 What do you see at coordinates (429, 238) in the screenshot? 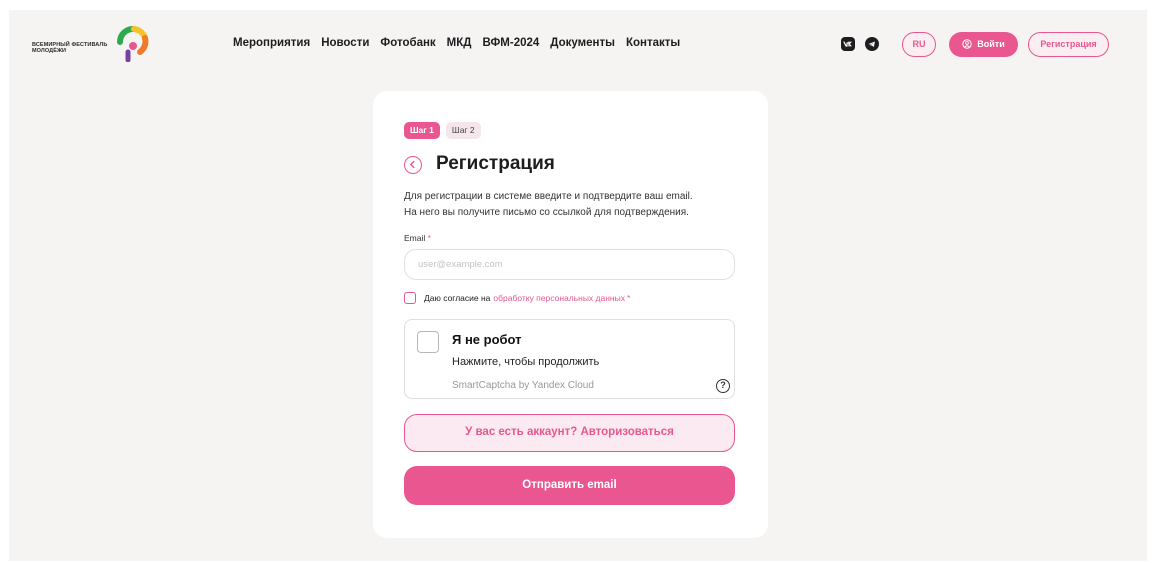
I see `email-required-mark: *` at bounding box center [429, 238].